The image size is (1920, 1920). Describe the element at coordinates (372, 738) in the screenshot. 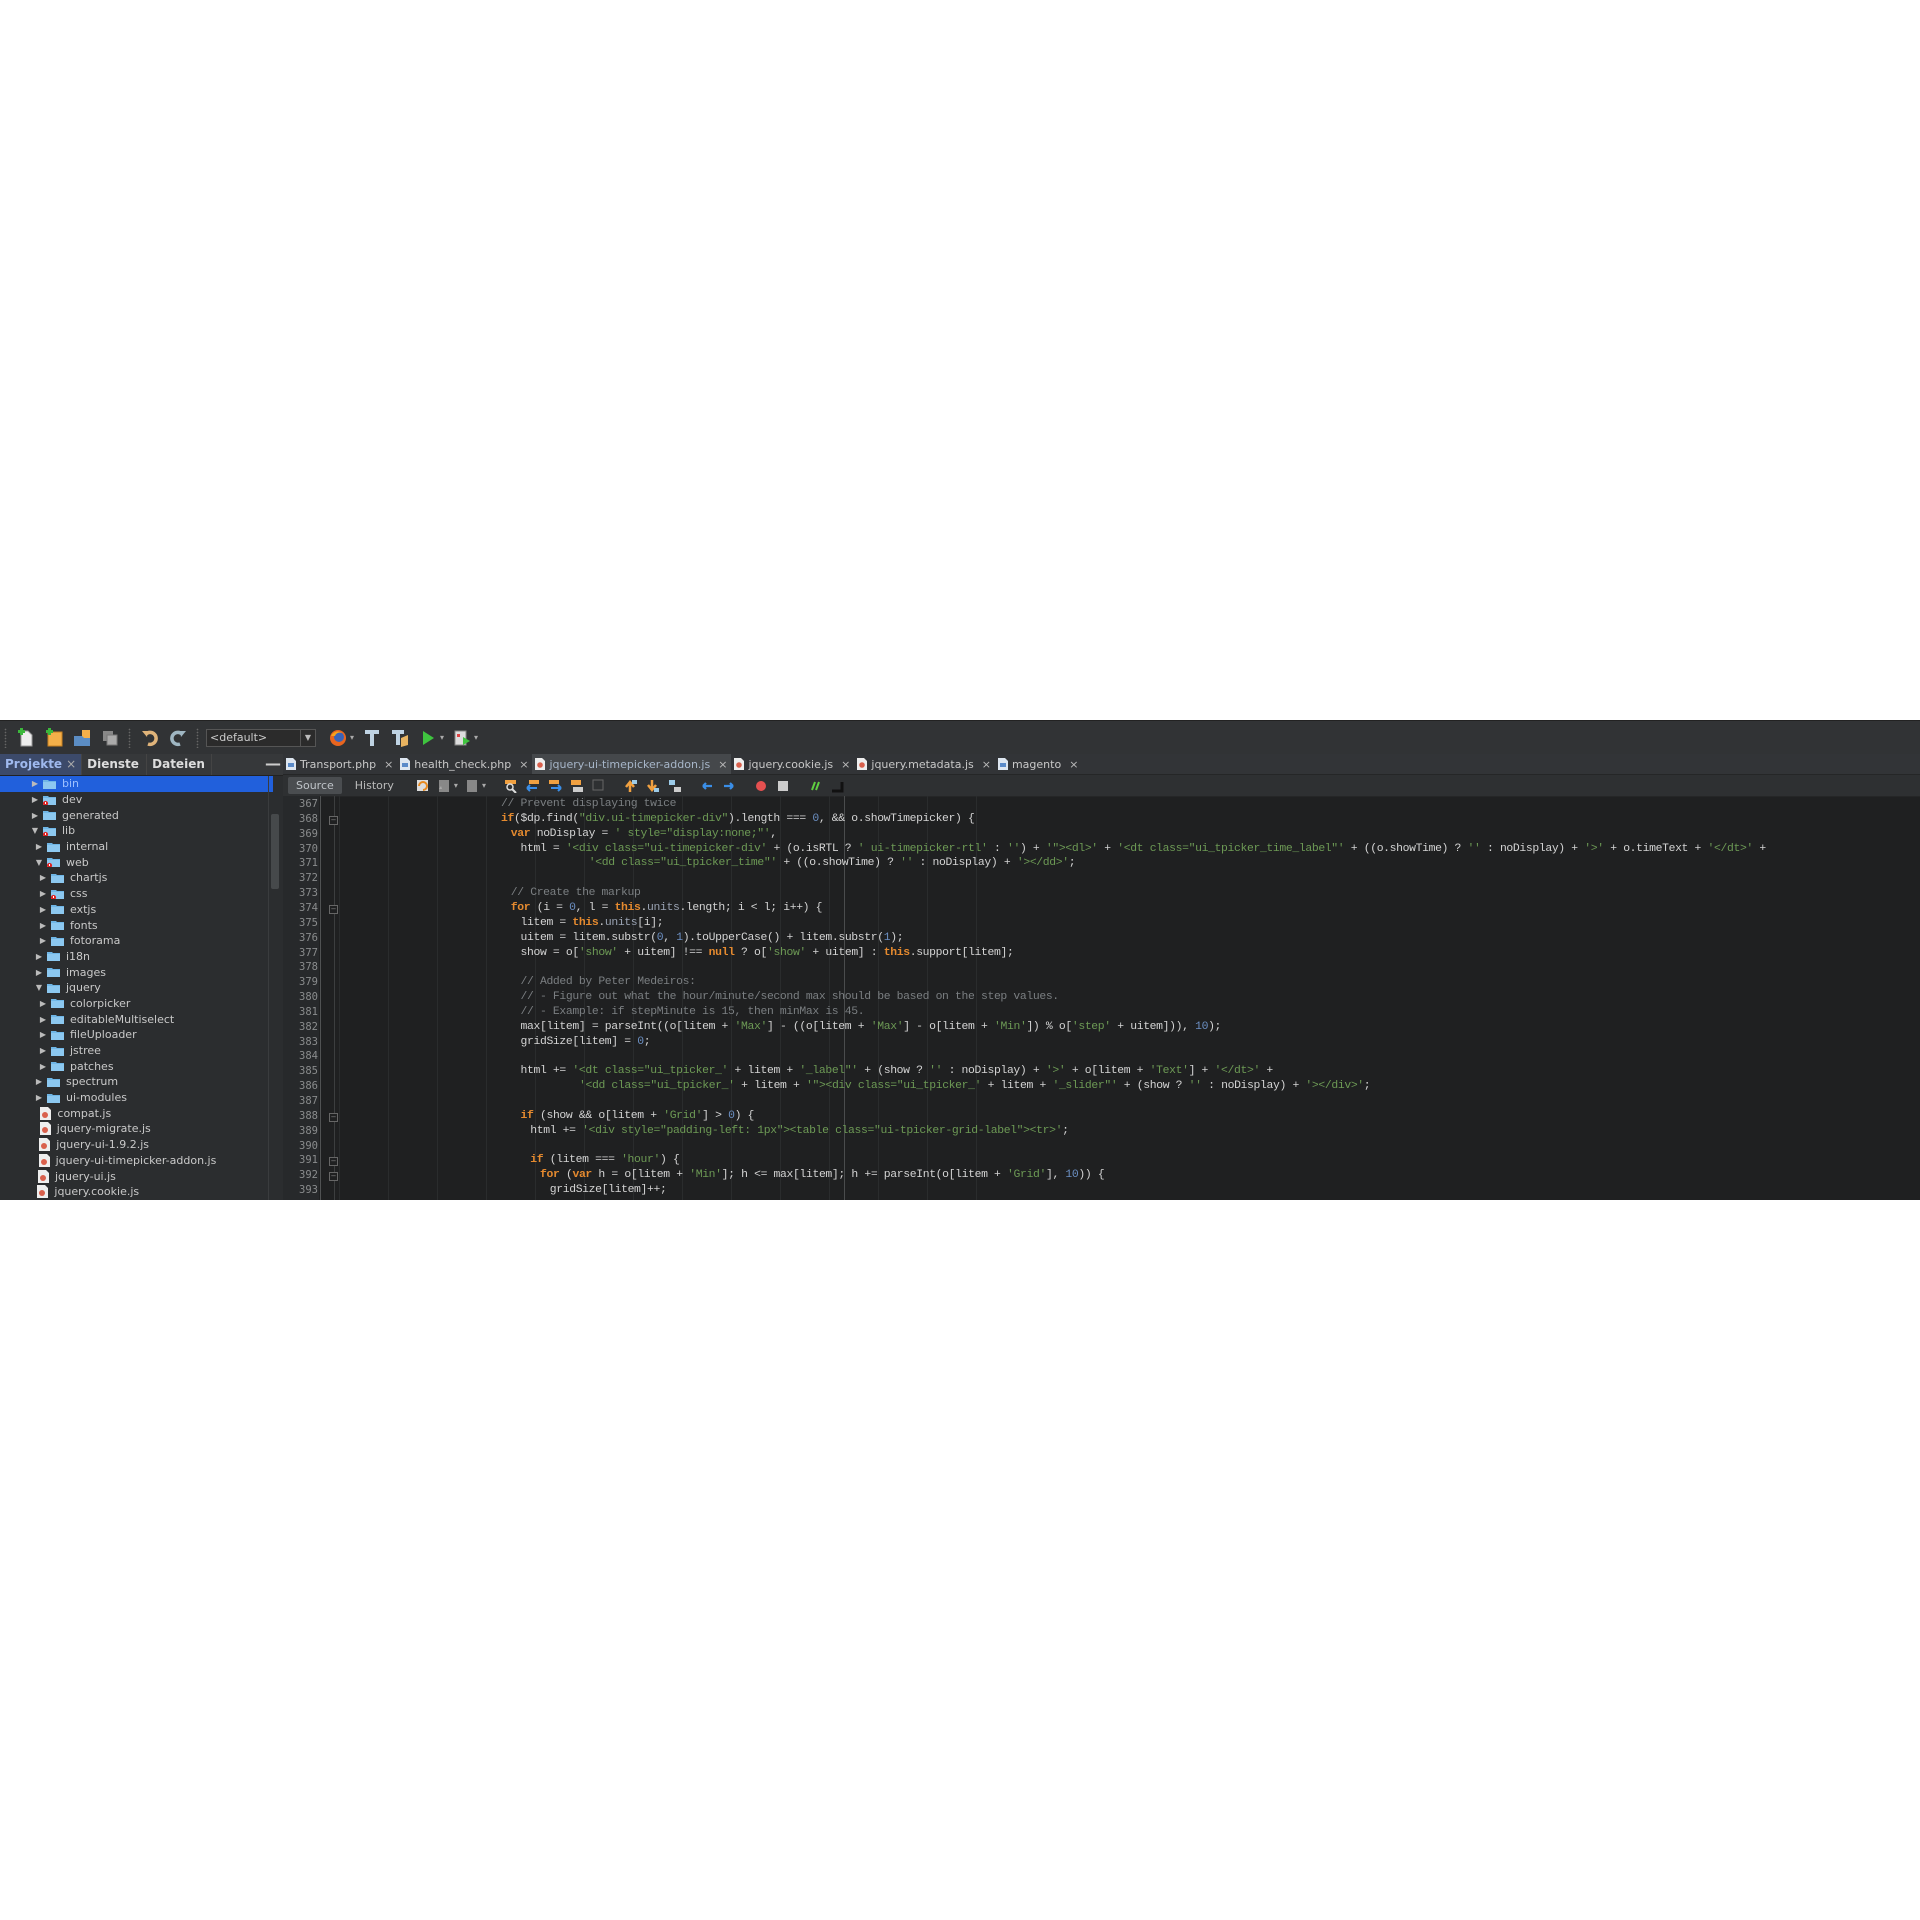

I see `build-icon` at that location.